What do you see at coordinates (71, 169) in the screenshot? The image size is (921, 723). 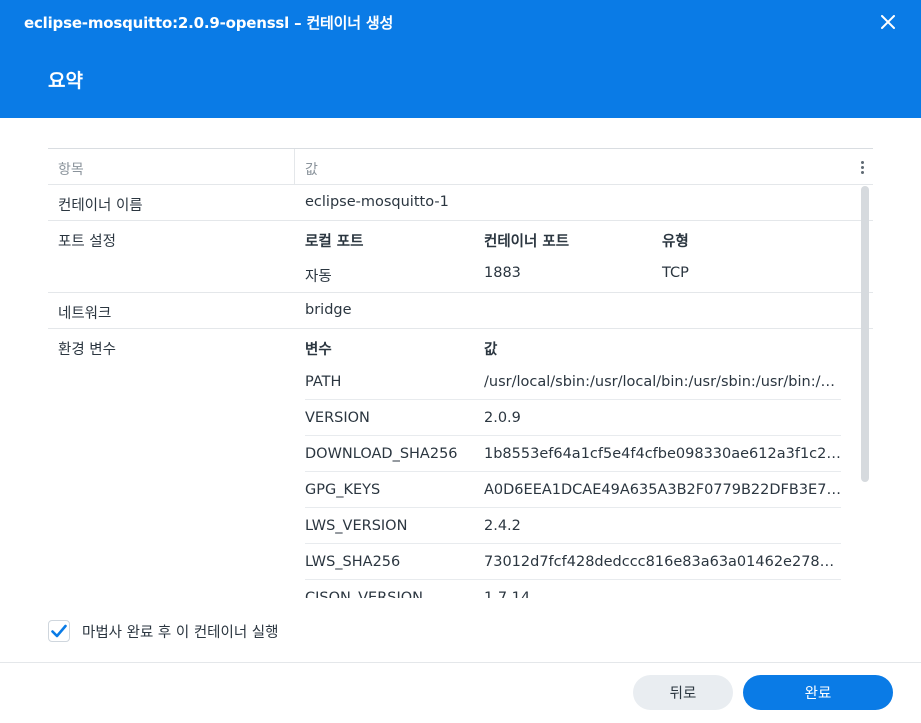 I see `column-header-item: 항목` at bounding box center [71, 169].